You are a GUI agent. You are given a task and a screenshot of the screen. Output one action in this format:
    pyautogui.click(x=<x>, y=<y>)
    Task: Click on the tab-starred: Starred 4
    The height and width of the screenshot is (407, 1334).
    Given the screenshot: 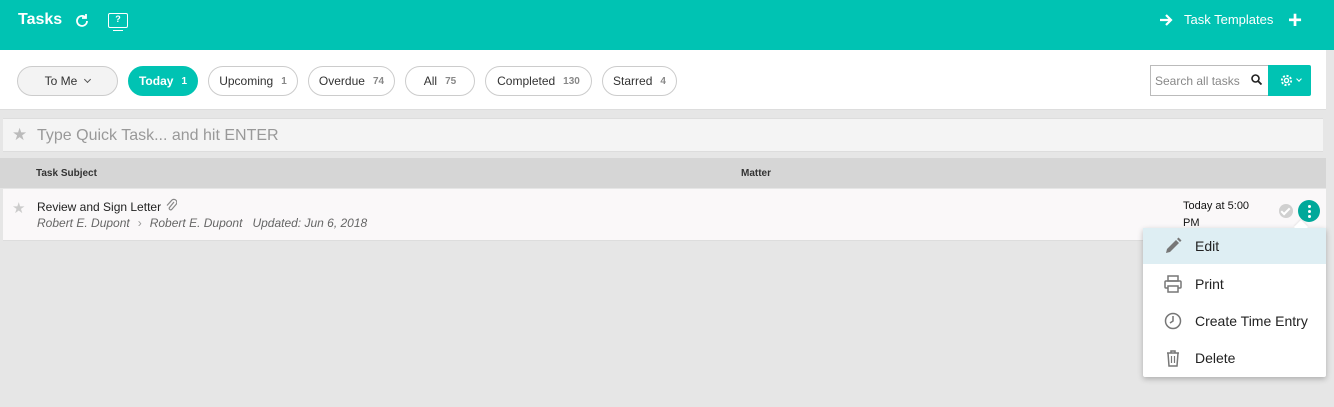 What is the action you would take?
    pyautogui.click(x=639, y=81)
    